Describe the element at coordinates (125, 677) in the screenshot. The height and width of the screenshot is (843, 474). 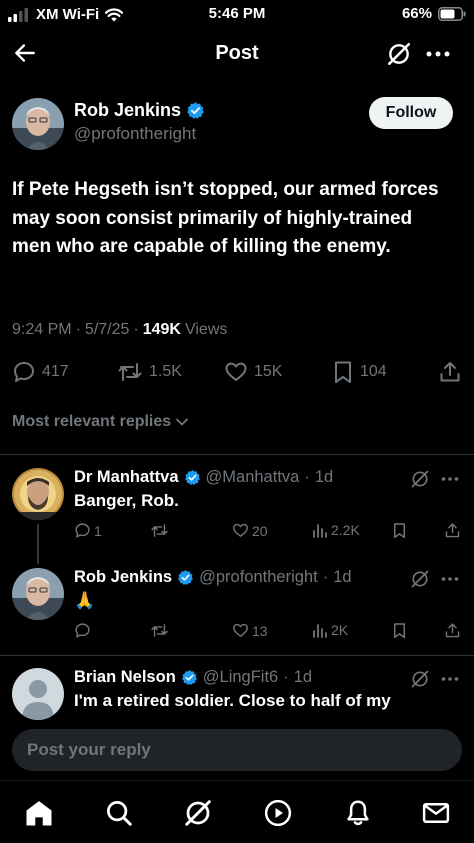
I see `reply-author-name: Brian Nelson` at that location.